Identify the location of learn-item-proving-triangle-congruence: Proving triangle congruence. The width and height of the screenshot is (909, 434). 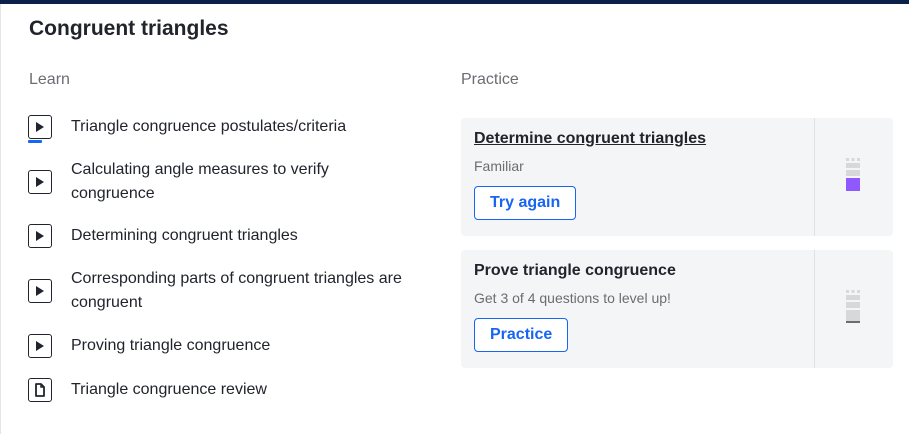
(219, 346).